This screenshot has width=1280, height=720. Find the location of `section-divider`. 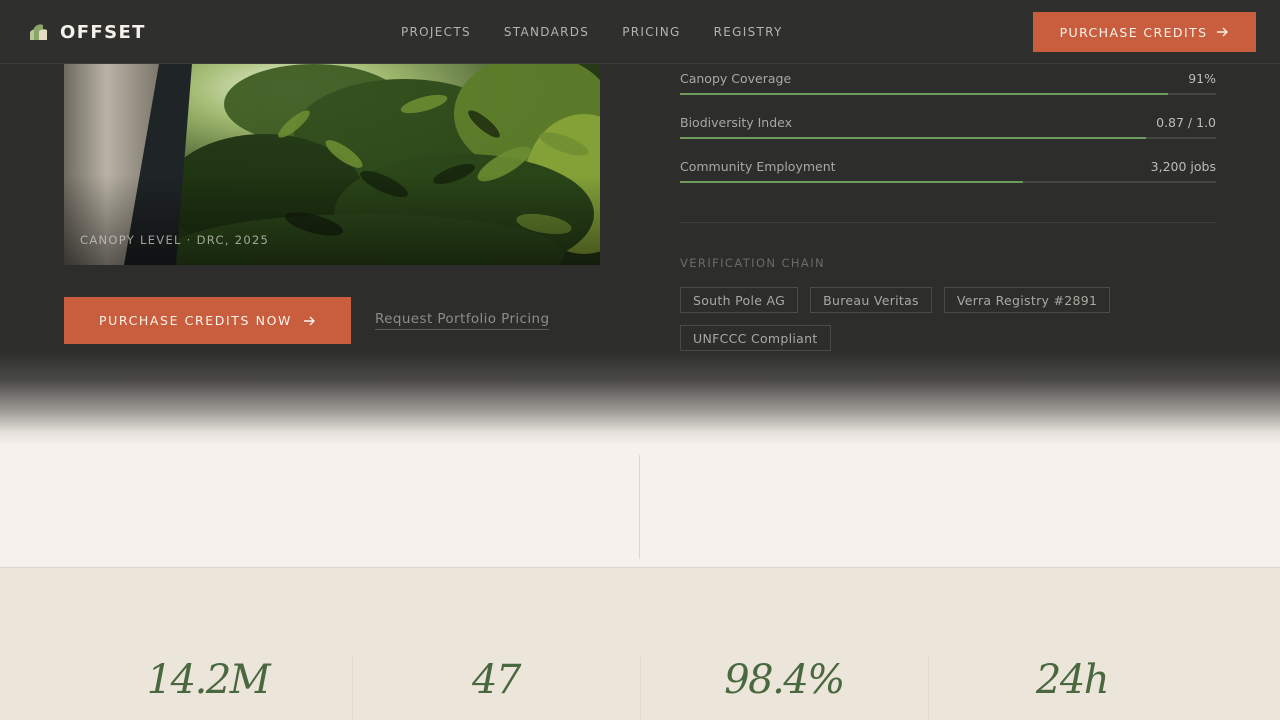

section-divider is located at coordinates (948, 222).